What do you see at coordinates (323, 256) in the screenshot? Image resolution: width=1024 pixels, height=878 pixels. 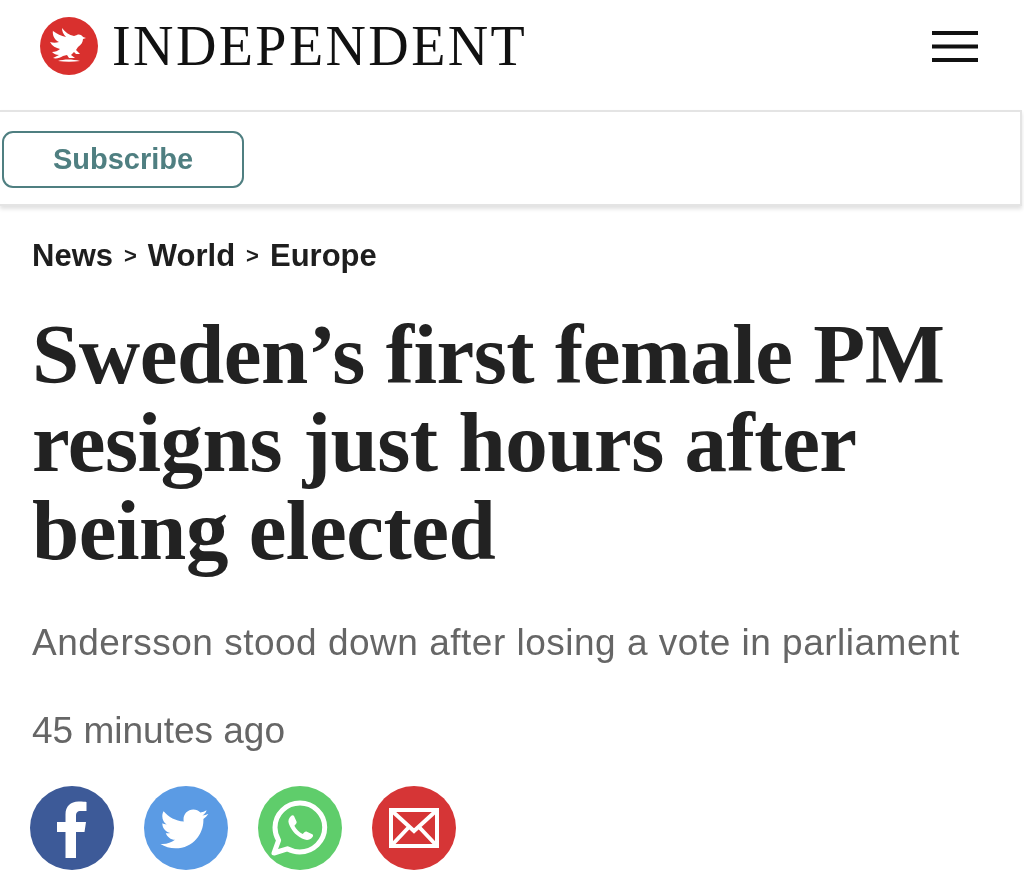 I see `breadcrumb-link: Europe` at bounding box center [323, 256].